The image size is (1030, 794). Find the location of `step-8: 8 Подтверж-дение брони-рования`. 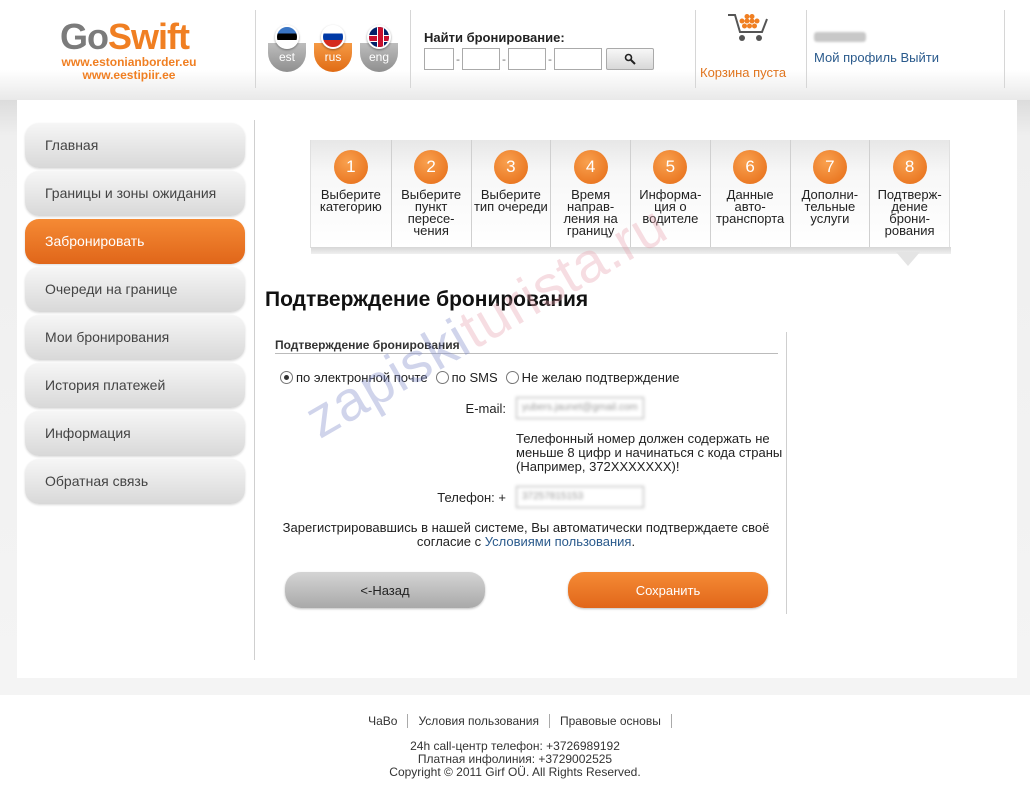

step-8: 8 Подтверж-дение брони-рования is located at coordinates (909, 193).